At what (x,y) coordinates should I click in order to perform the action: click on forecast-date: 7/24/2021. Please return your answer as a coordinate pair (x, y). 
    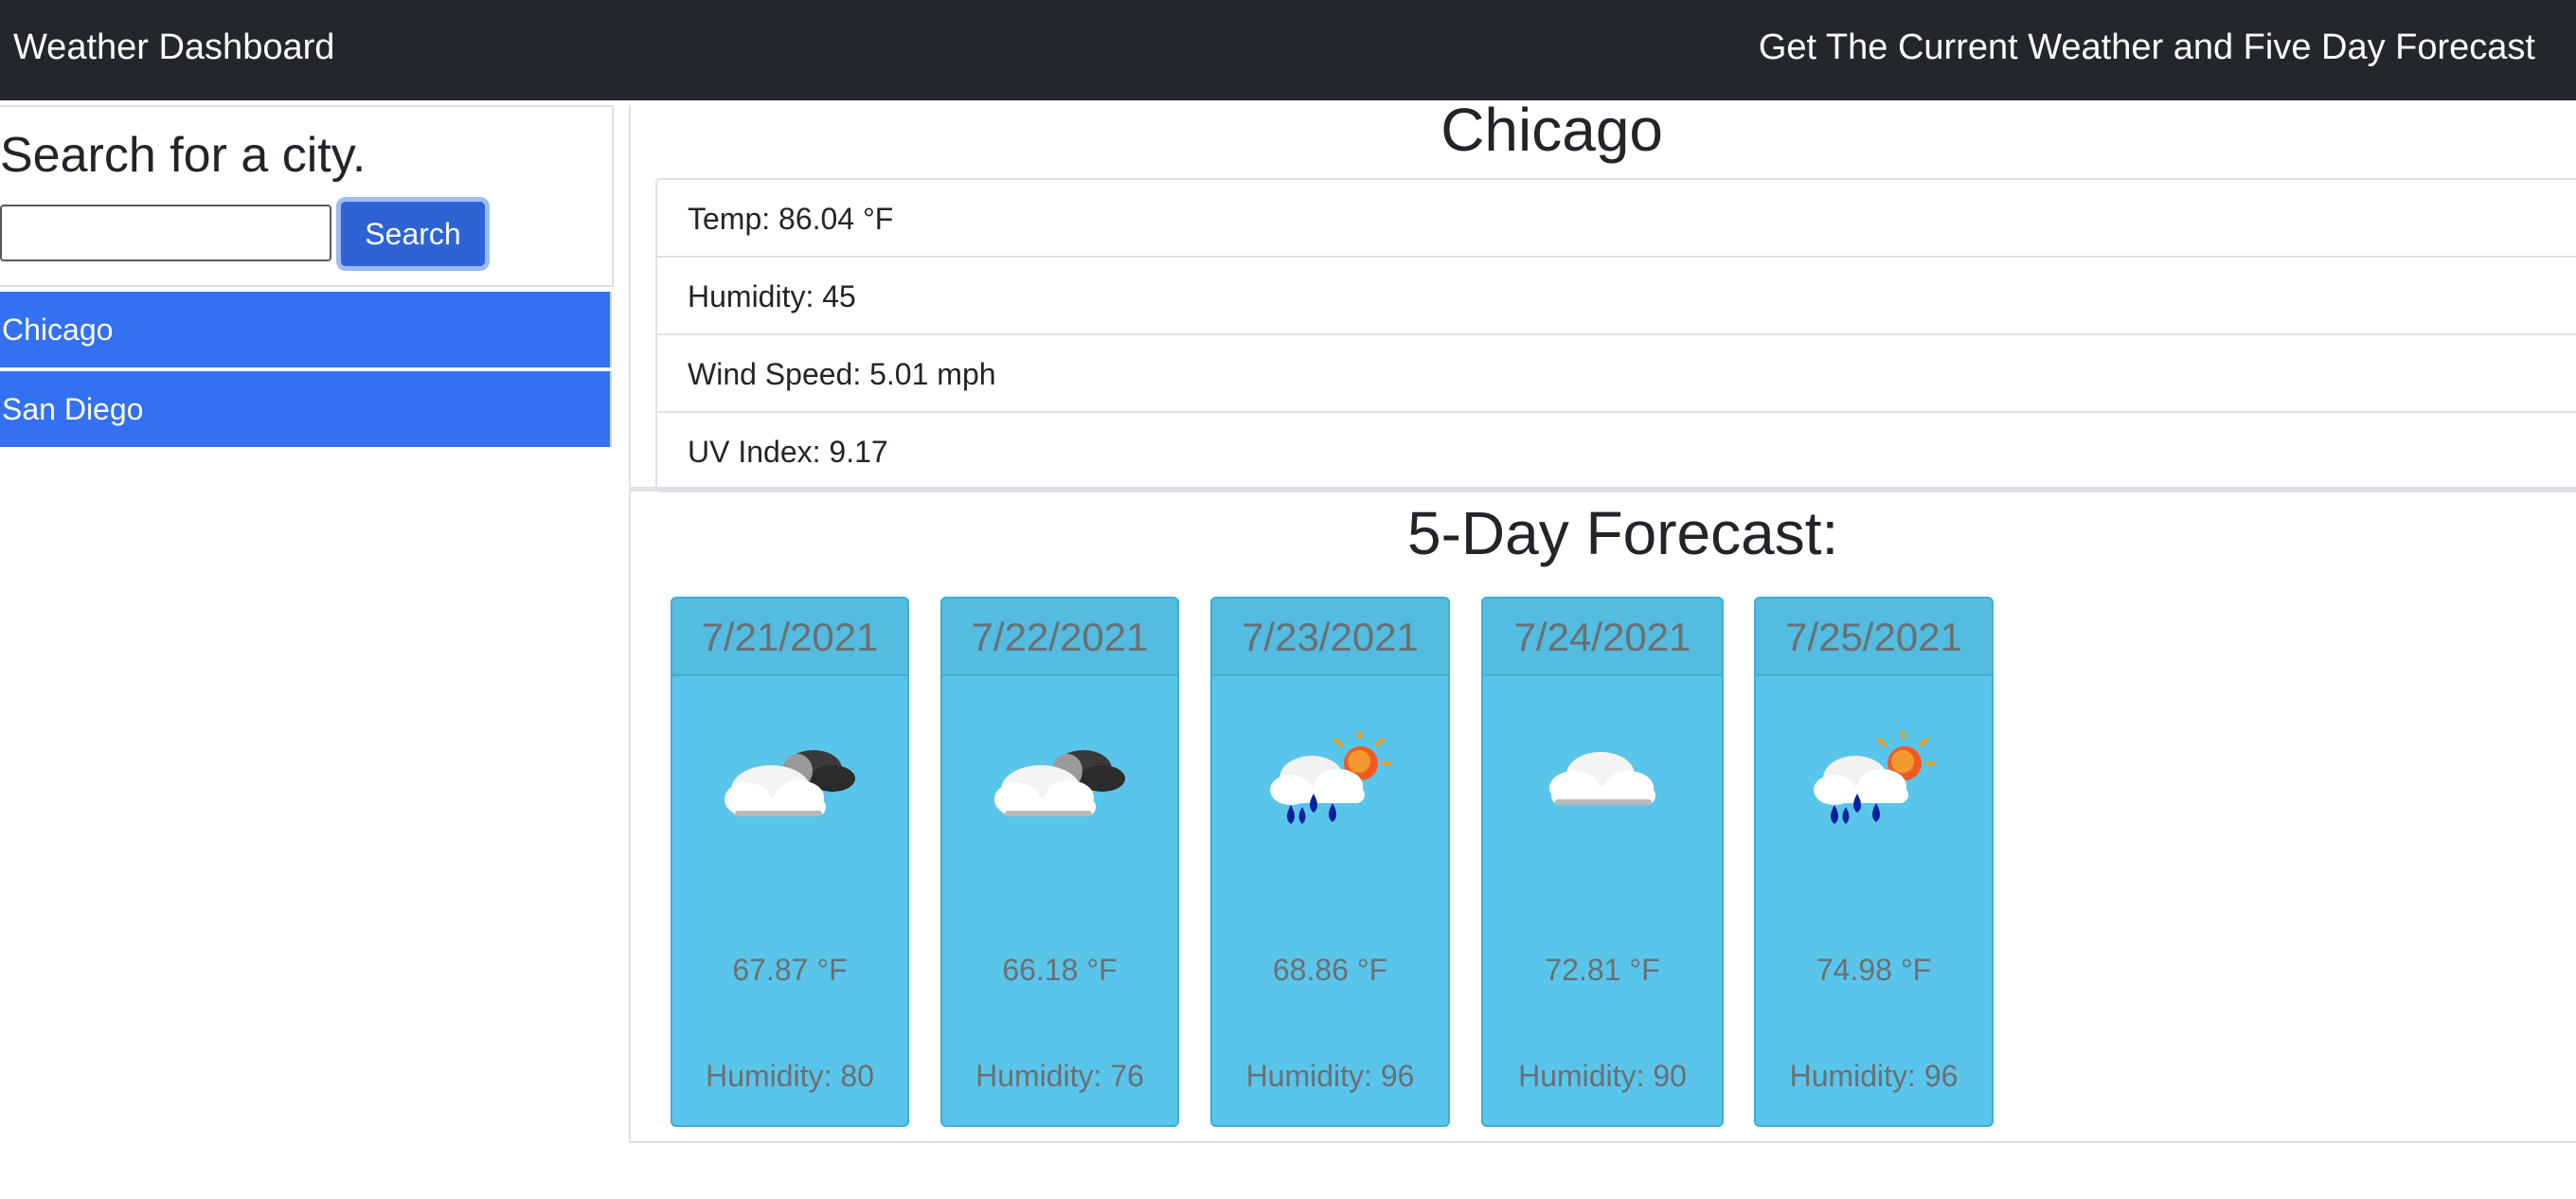
    Looking at the image, I should click on (1602, 638).